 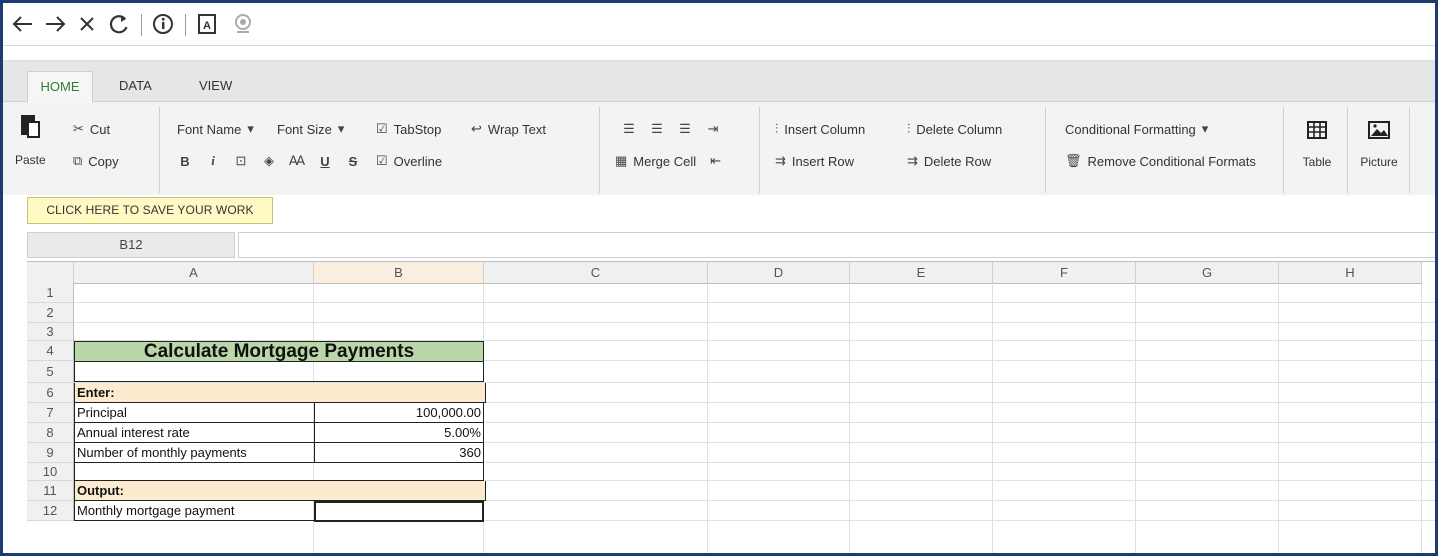 I want to click on font-size-dropdown: Font Size ▾, so click(x=310, y=129).